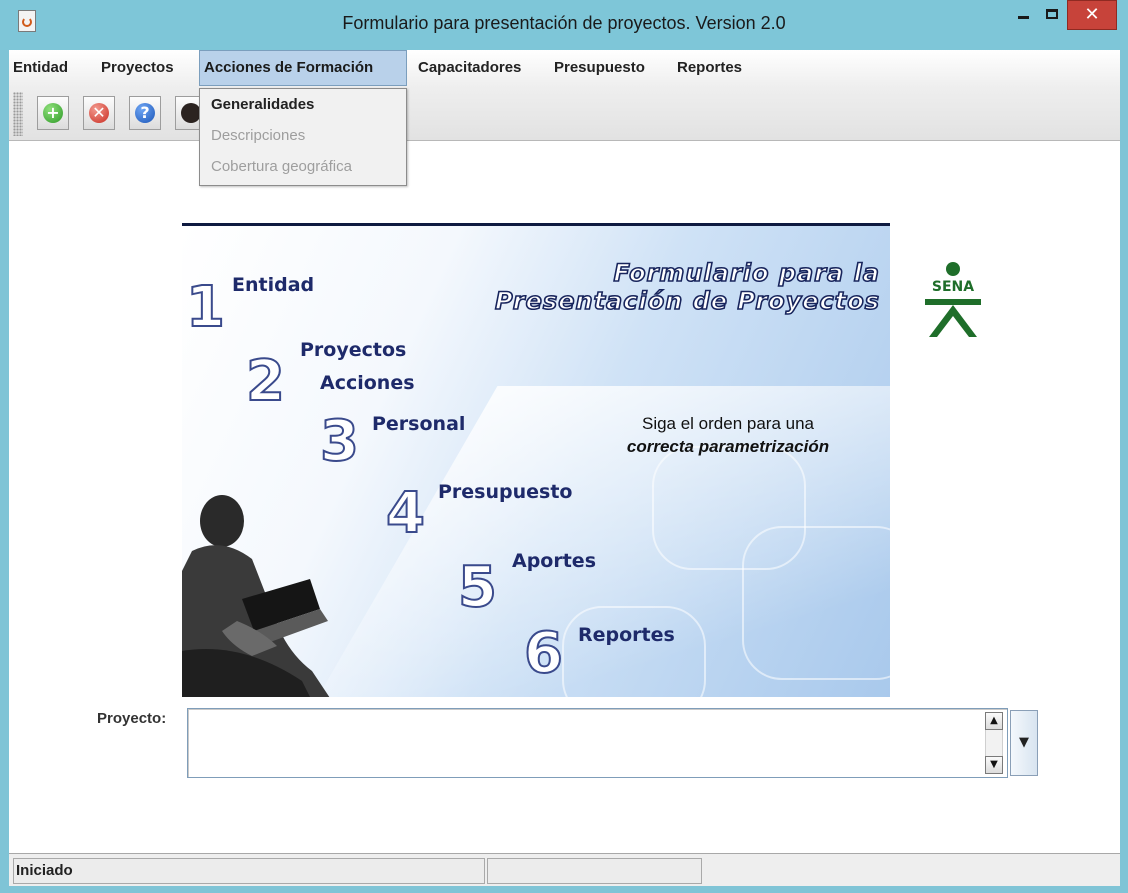  I want to click on delete-icon: ✕, so click(99, 113).